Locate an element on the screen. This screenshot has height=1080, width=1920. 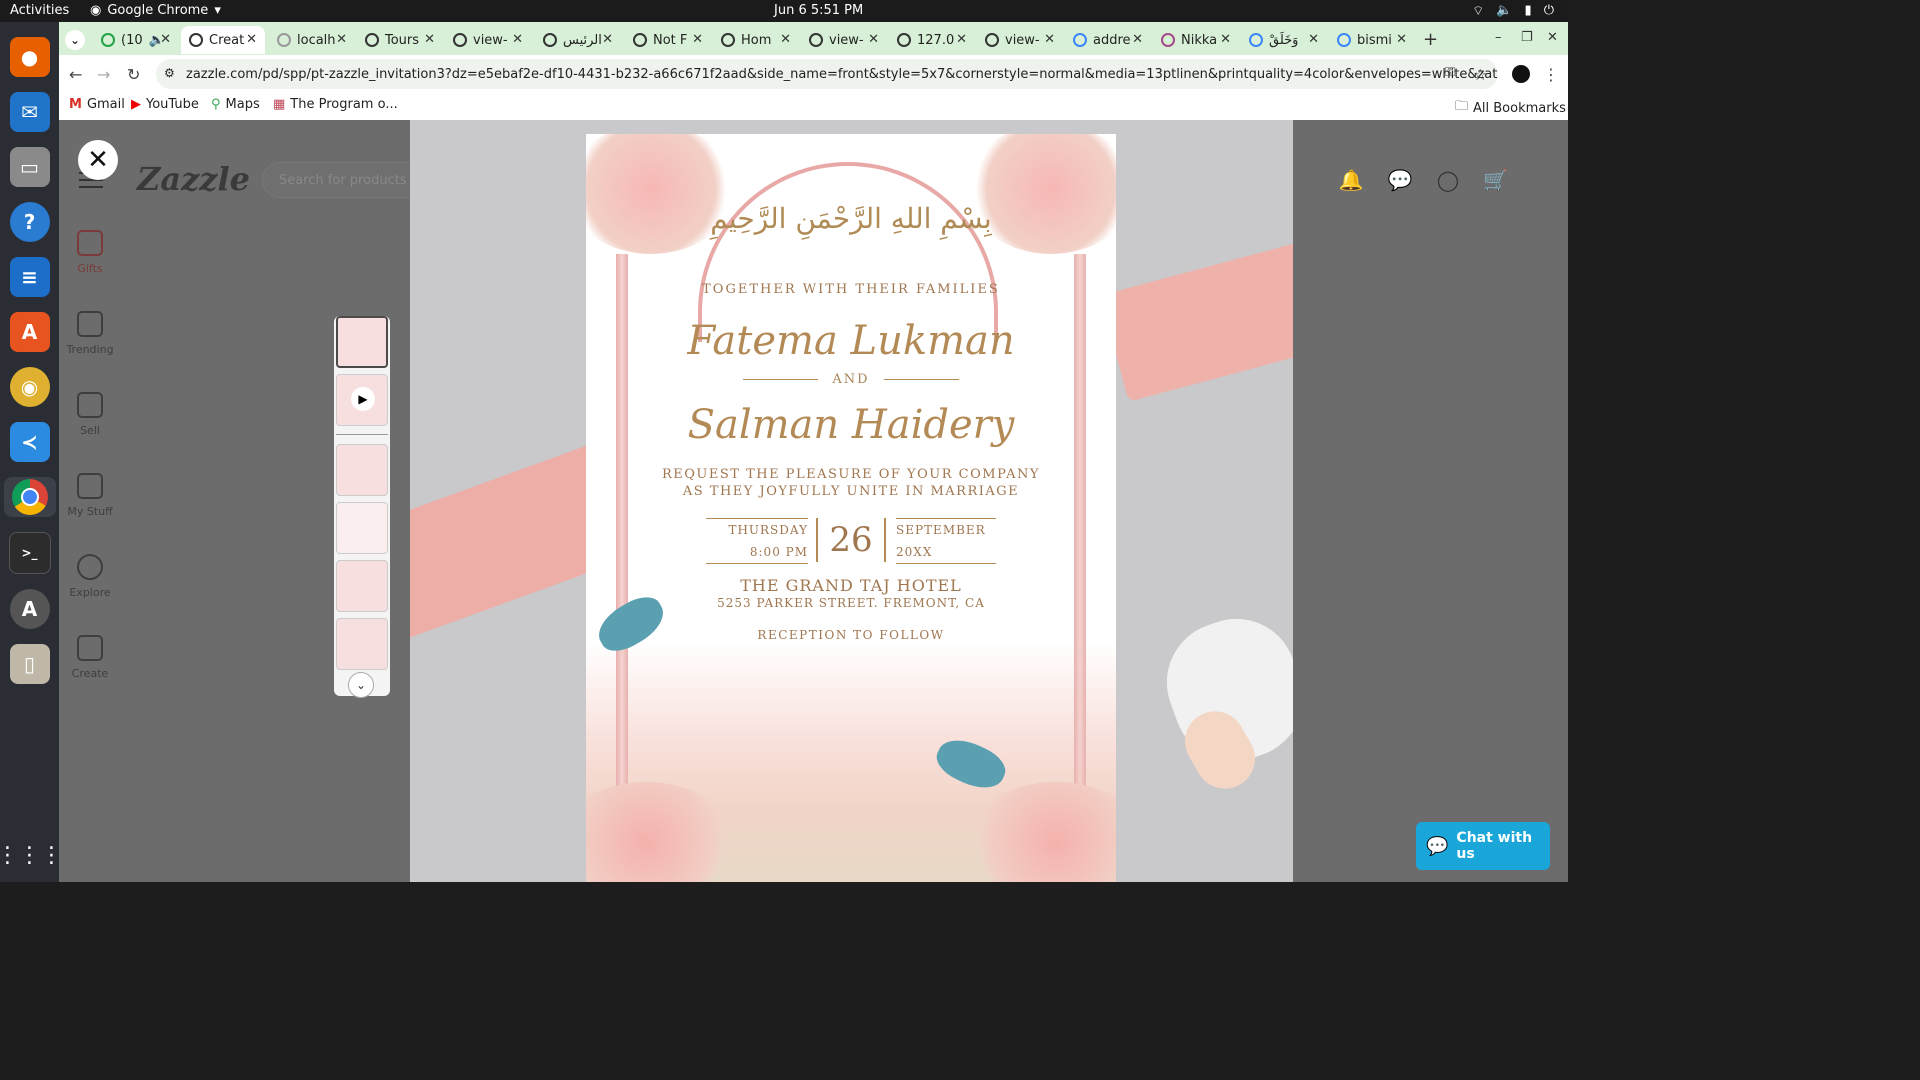
app-menu: ◉ Google Chrome ▾ is located at coordinates (155, 10).